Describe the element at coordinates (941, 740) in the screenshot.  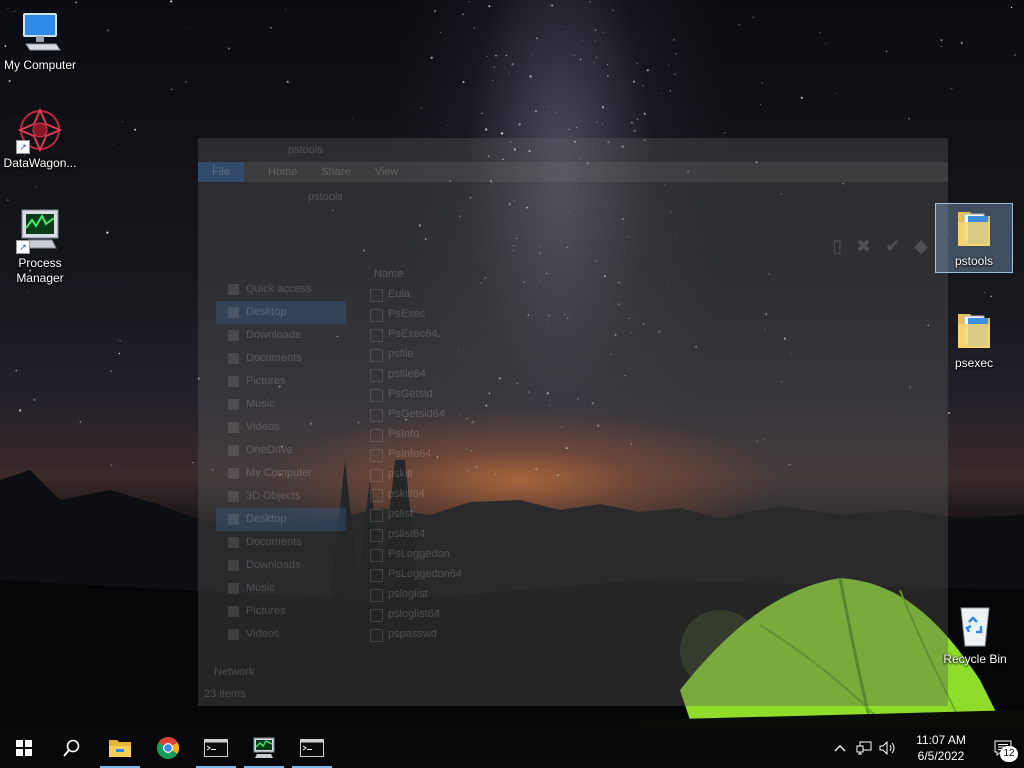
I see `clock-time: 11:07 AM` at that location.